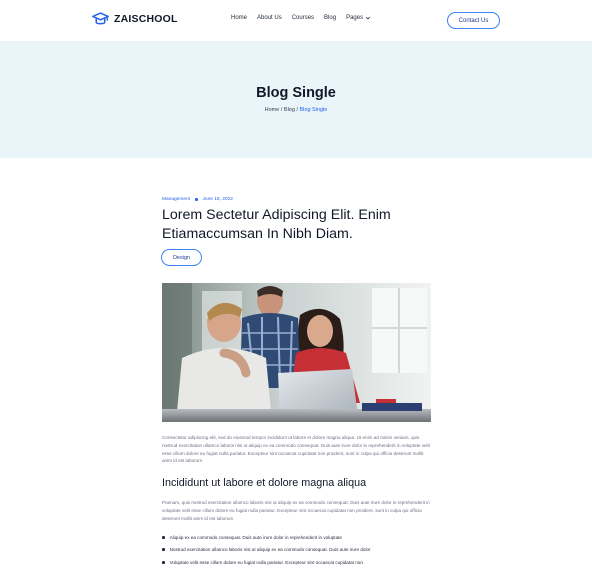 This screenshot has height=570, width=592. I want to click on nav-blog: Blog, so click(330, 18).